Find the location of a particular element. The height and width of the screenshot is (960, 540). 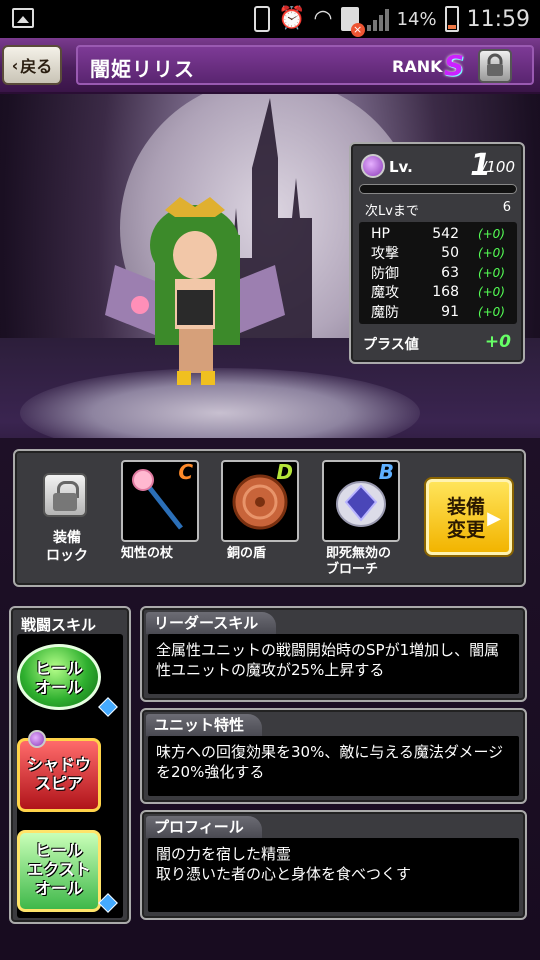

rank-value: S is located at coordinates (454, 65).